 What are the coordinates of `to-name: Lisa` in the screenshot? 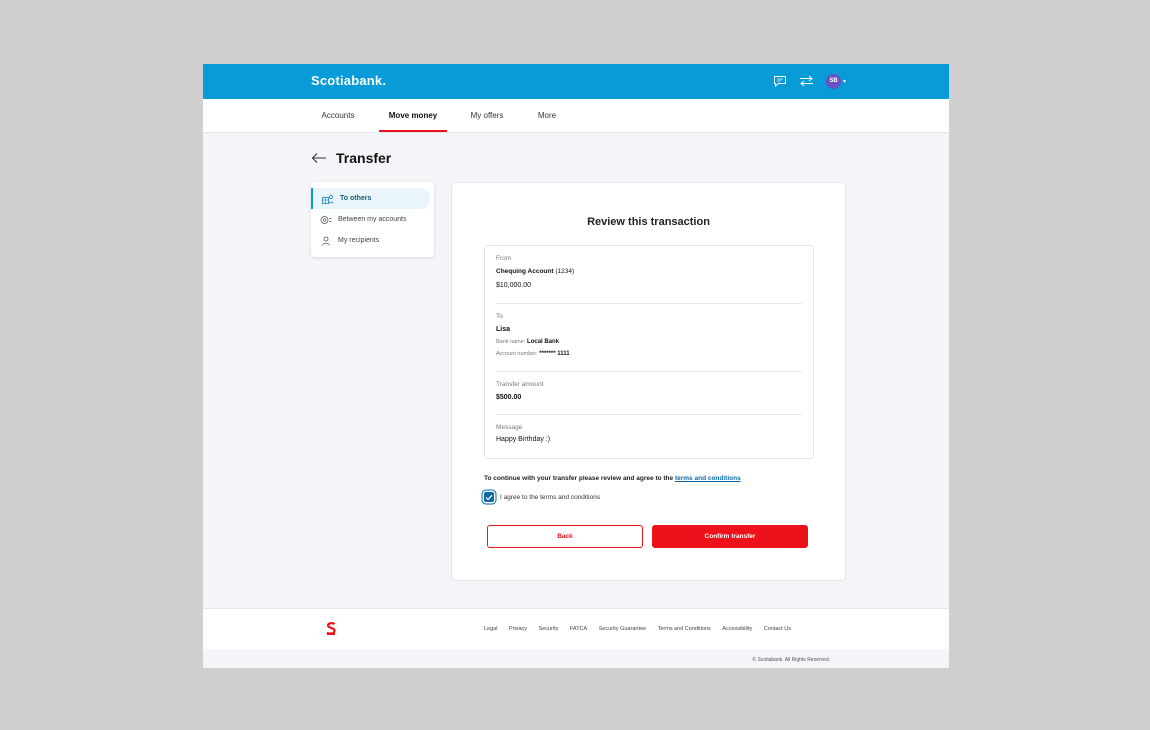 It's located at (503, 329).